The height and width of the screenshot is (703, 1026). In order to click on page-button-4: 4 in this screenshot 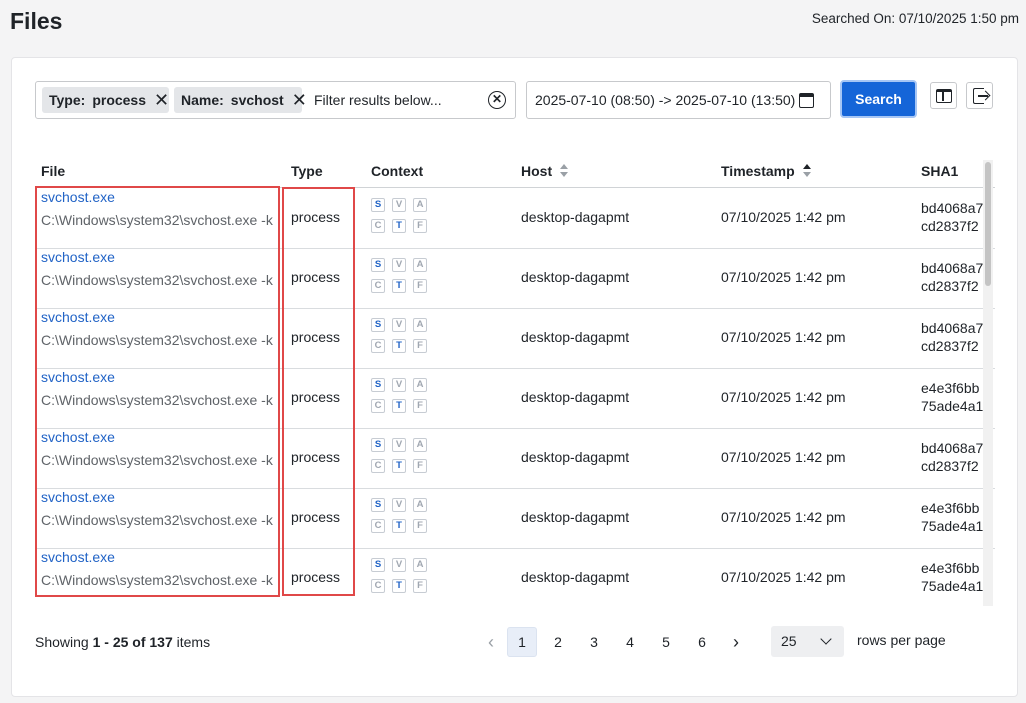, I will do `click(630, 642)`.